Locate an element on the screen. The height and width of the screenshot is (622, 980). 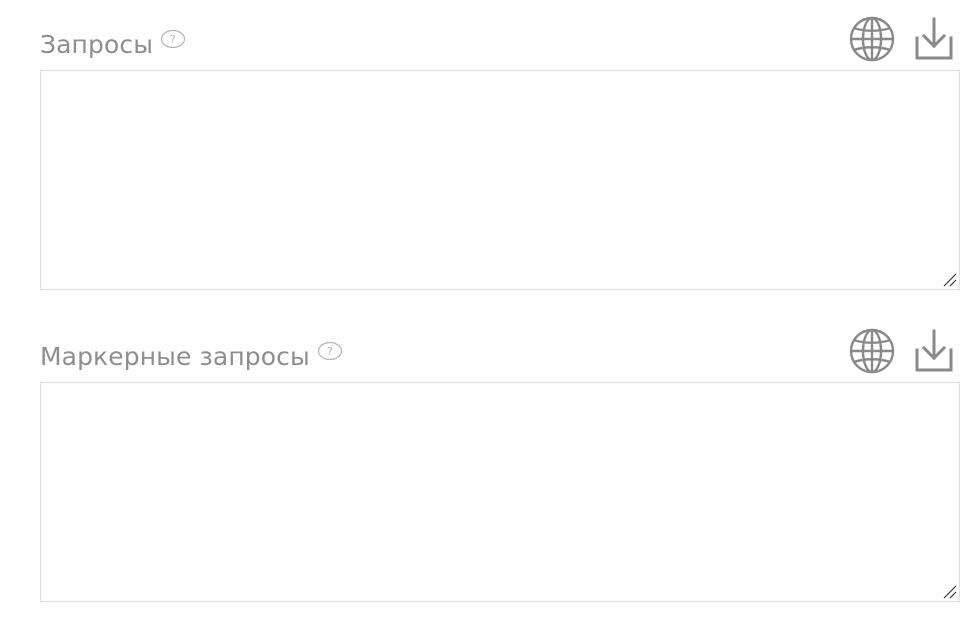
queries-region-button is located at coordinates (872, 41).